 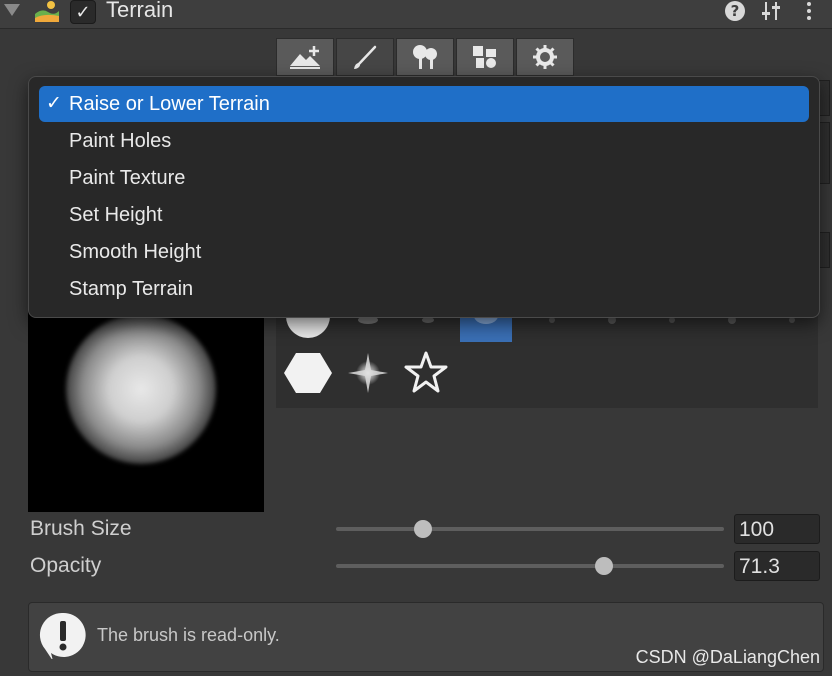 I want to click on brush-preview-image, so click(x=146, y=404).